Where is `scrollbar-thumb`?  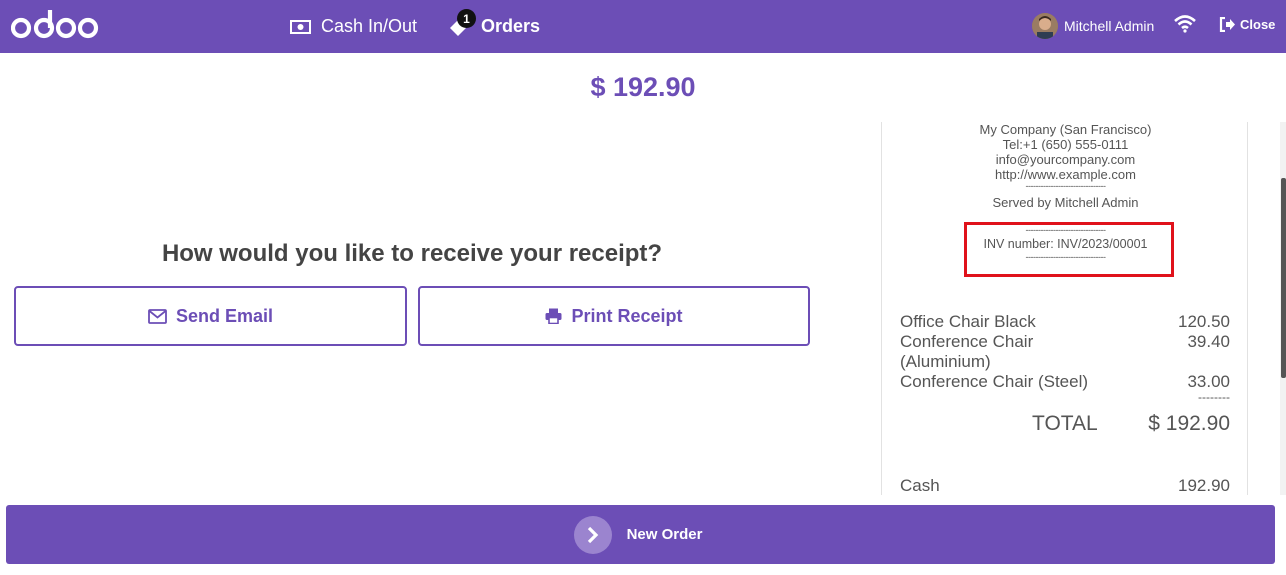
scrollbar-thumb is located at coordinates (1283, 278).